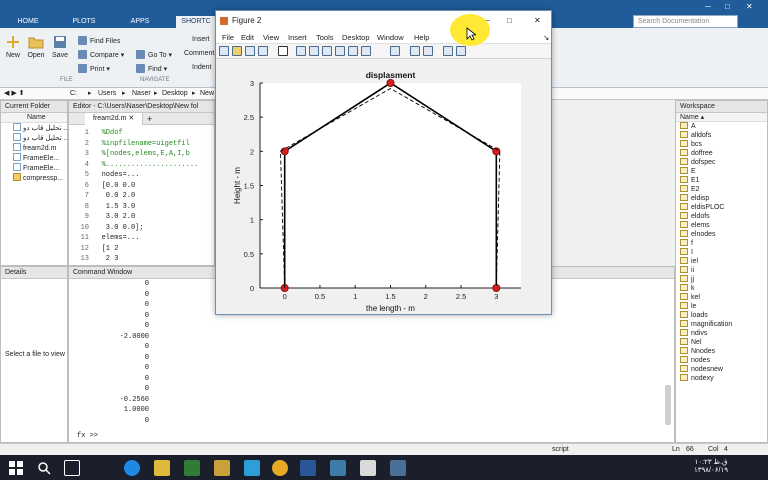  I want to click on insert-button: Insert, so click(201, 39).